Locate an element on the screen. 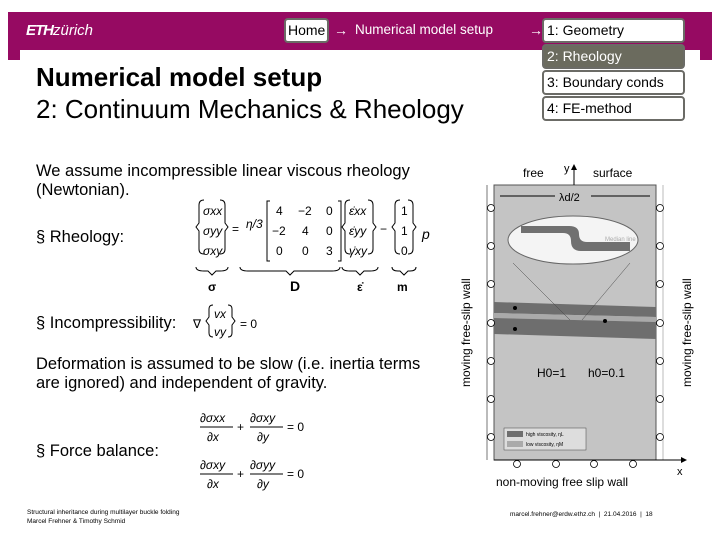 The height and width of the screenshot is (540, 720). sigma-xy: σxy is located at coordinates (213, 251).